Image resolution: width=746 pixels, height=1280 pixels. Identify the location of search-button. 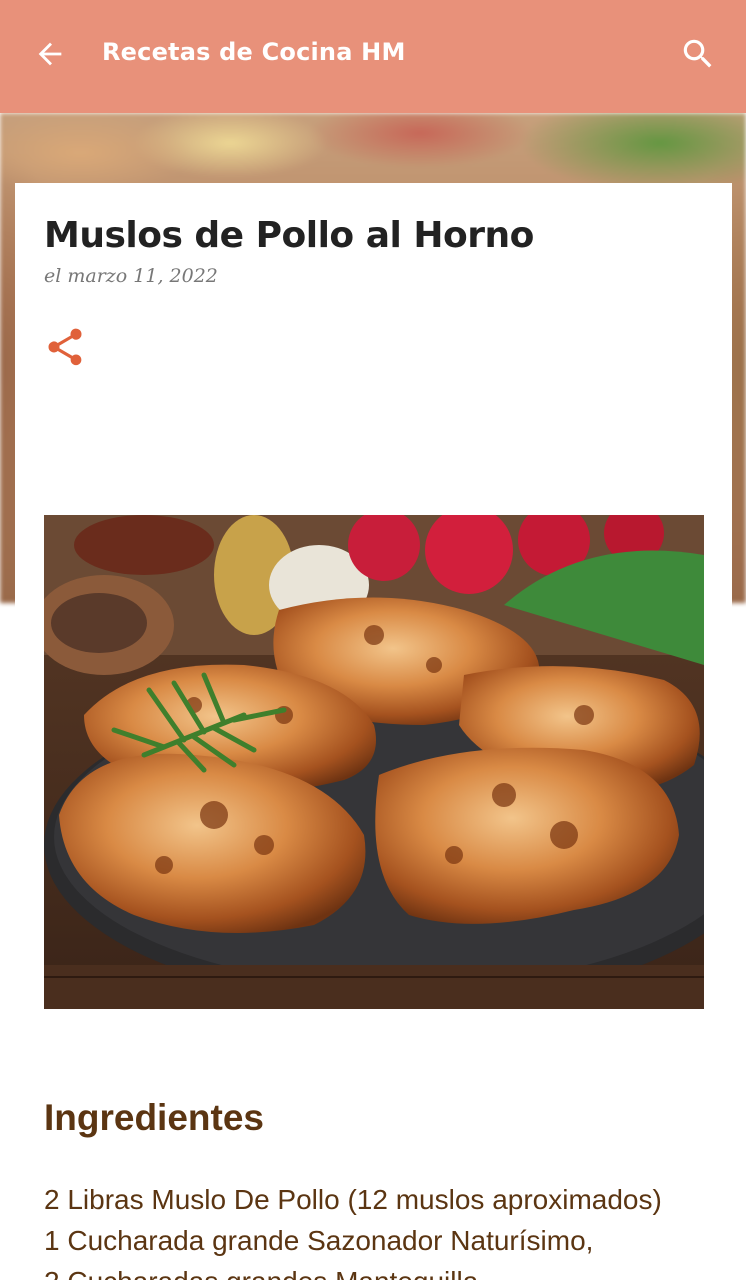
(698, 54).